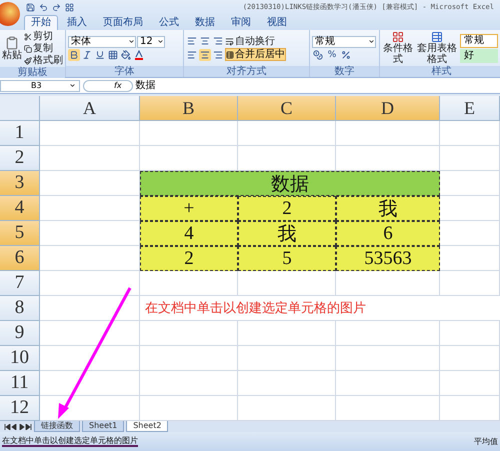  What do you see at coordinates (479, 41) in the screenshot?
I see `style-cell: 常规` at bounding box center [479, 41].